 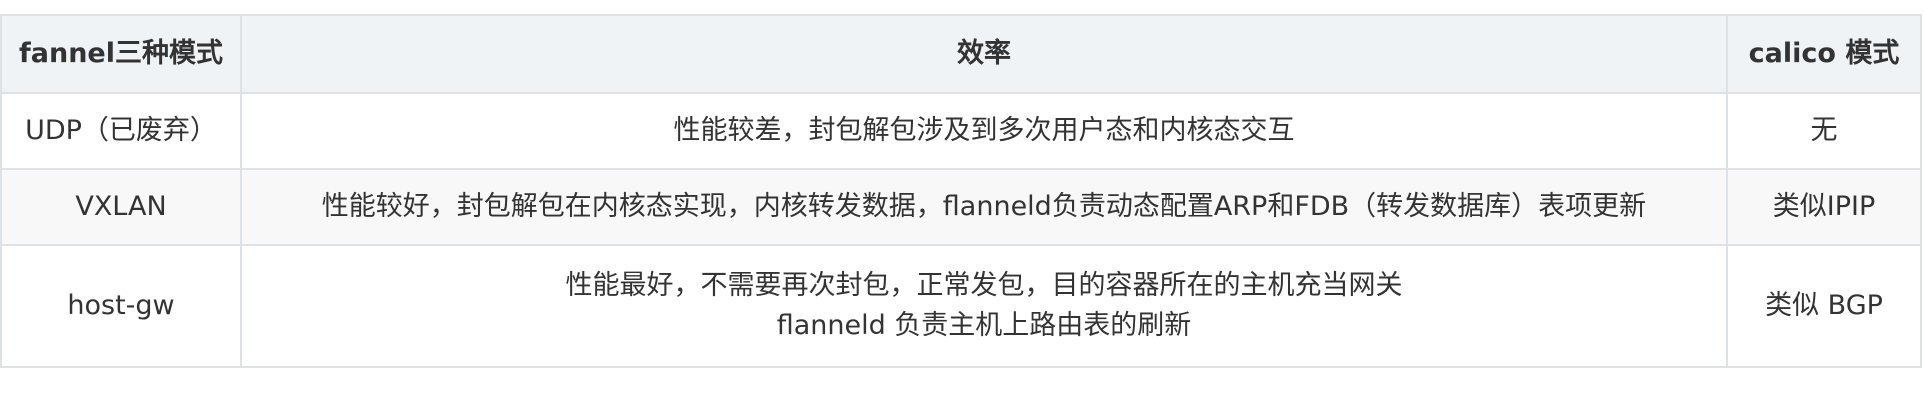 I want to click on header-calico-mode: calico 模式, so click(x=1824, y=54).